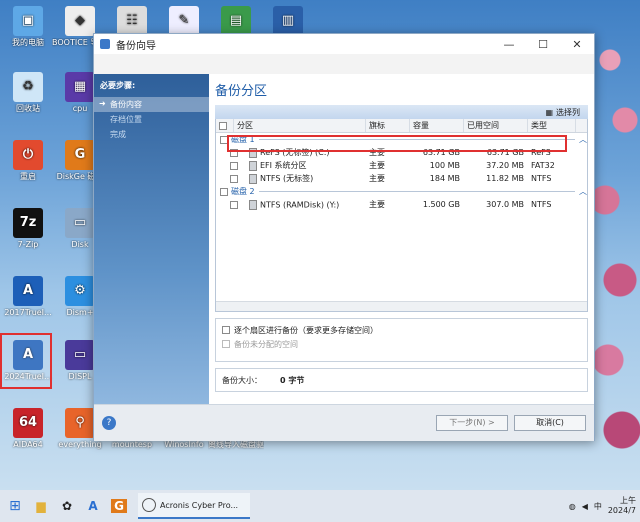 Image resolution: width=640 pixels, height=522 pixels. What do you see at coordinates (151, 119) in the screenshot?
I see `step-archive-location: 存档位置` at bounding box center [151, 119].